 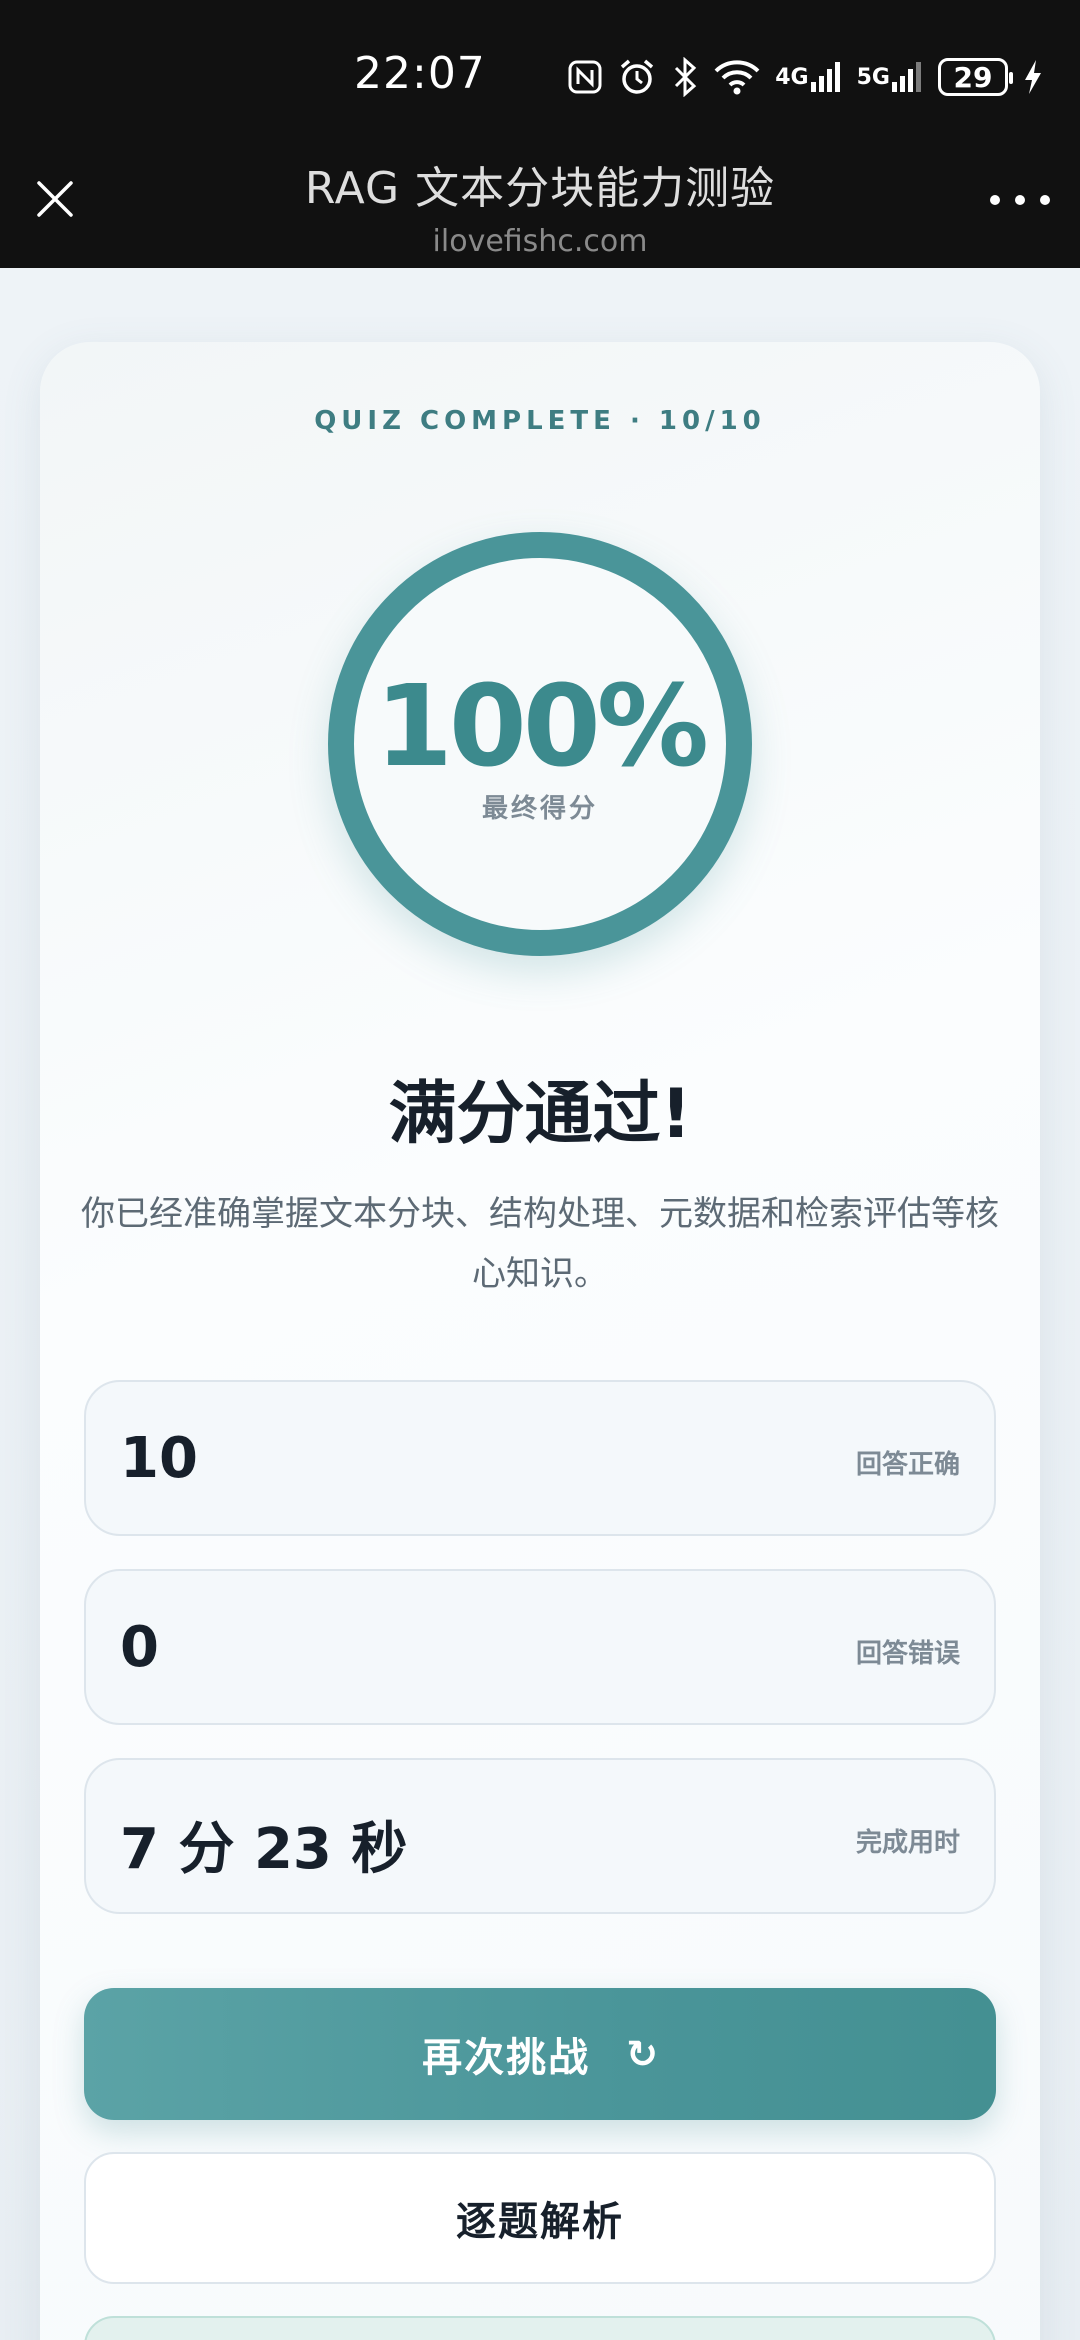 What do you see at coordinates (540, 1836) in the screenshot?
I see `stat-time: 7 分 23 秒 完成用时` at bounding box center [540, 1836].